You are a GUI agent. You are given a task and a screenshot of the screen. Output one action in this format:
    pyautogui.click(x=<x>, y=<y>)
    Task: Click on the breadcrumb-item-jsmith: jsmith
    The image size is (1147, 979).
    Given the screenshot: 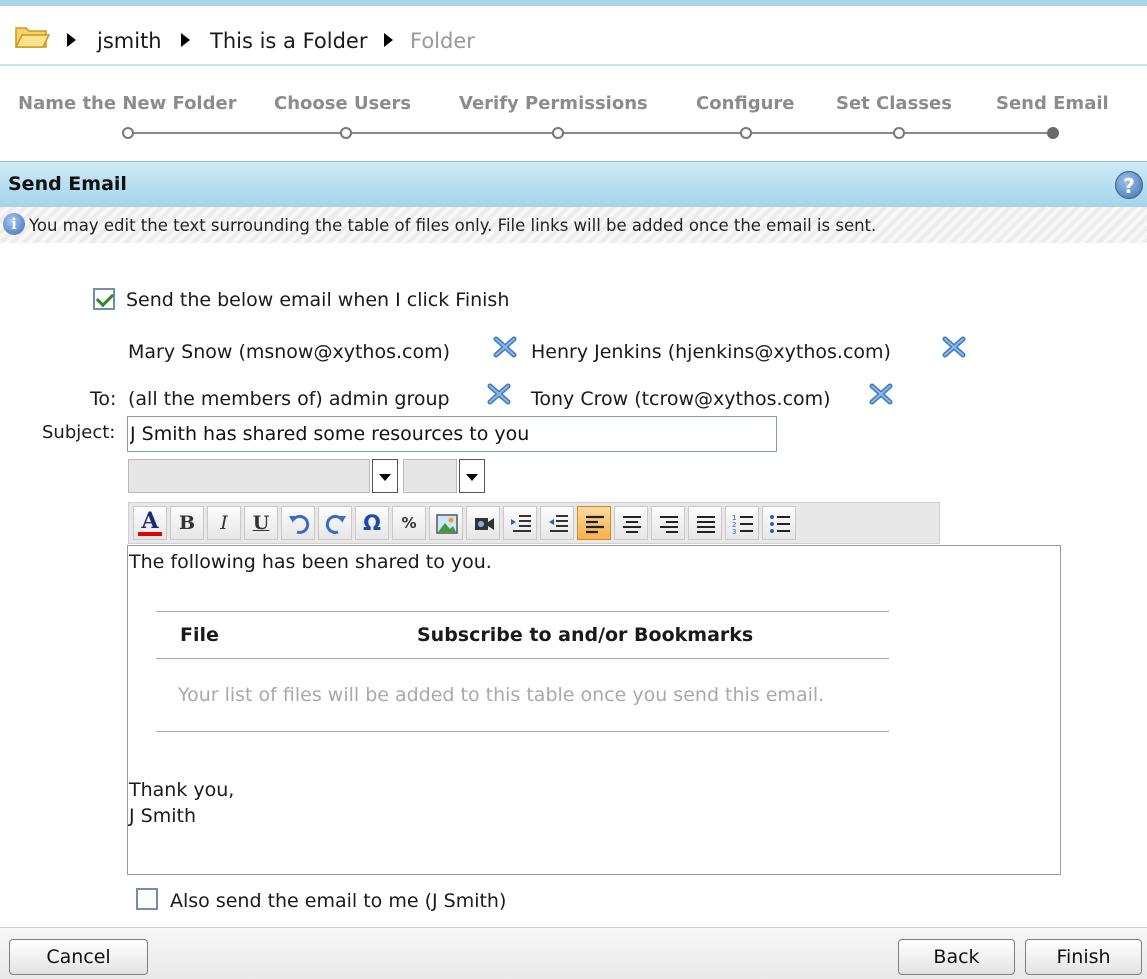 What is the action you would take?
    pyautogui.click(x=129, y=41)
    